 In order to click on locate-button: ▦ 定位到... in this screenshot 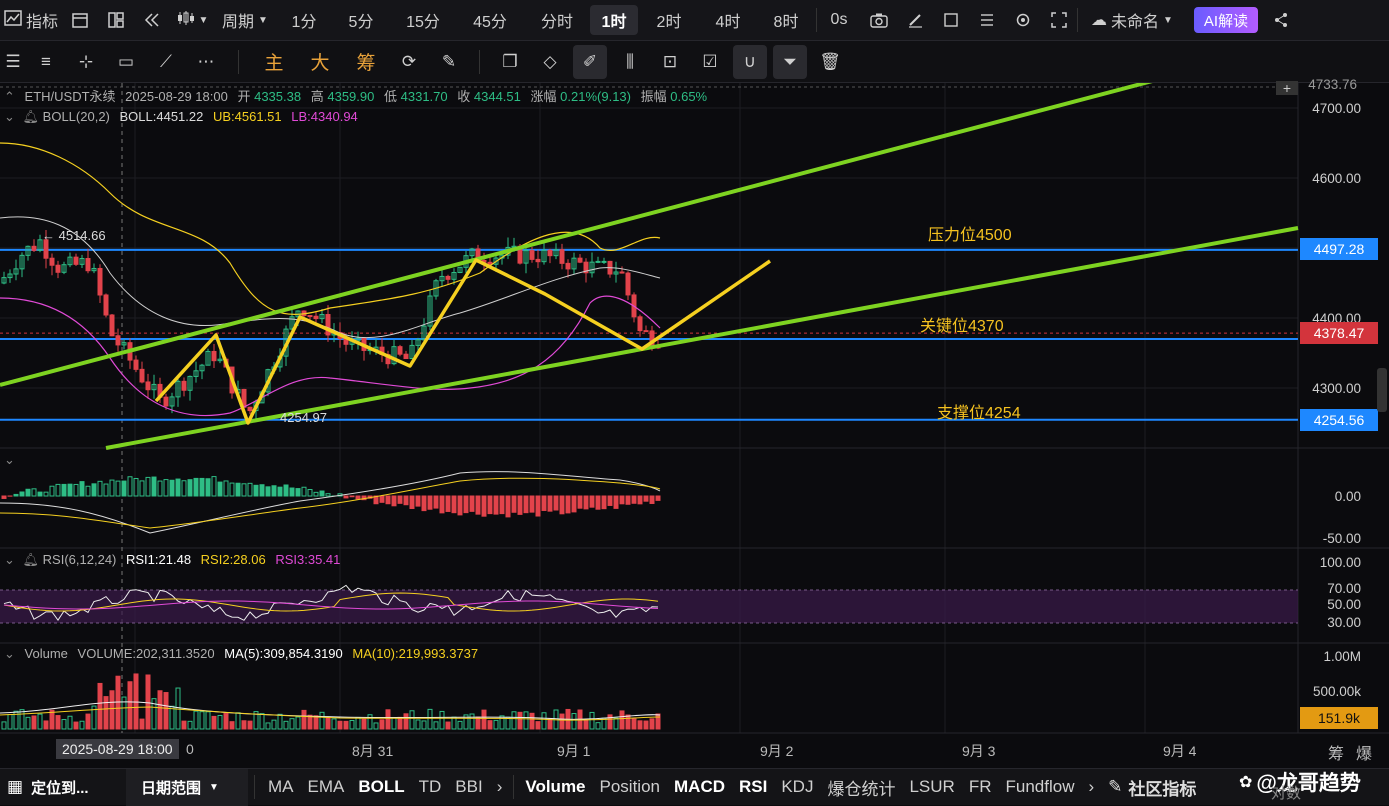, I will do `click(58, 787)`.